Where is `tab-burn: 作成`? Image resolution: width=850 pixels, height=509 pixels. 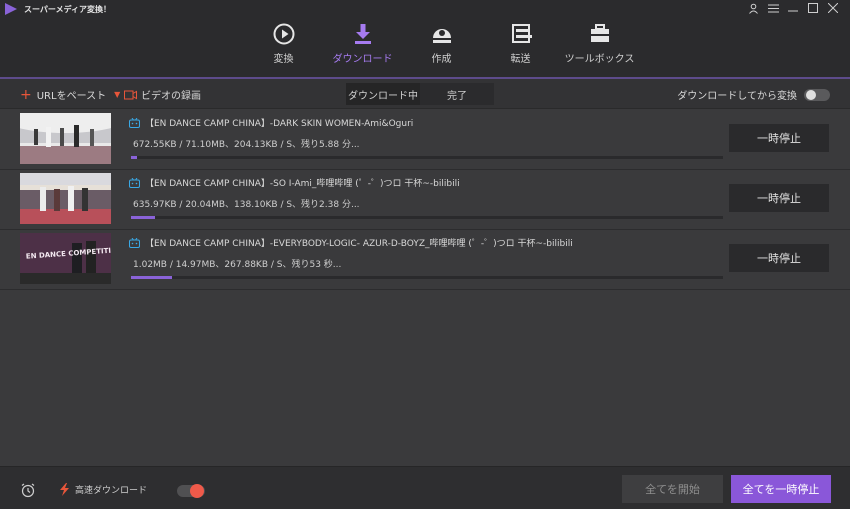 tab-burn: 作成 is located at coordinates (441, 49).